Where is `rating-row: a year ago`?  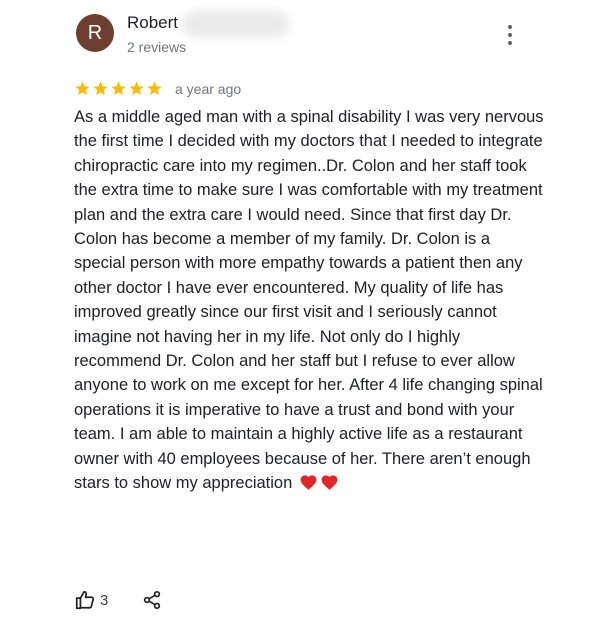 rating-row: a year ago is located at coordinates (157, 88).